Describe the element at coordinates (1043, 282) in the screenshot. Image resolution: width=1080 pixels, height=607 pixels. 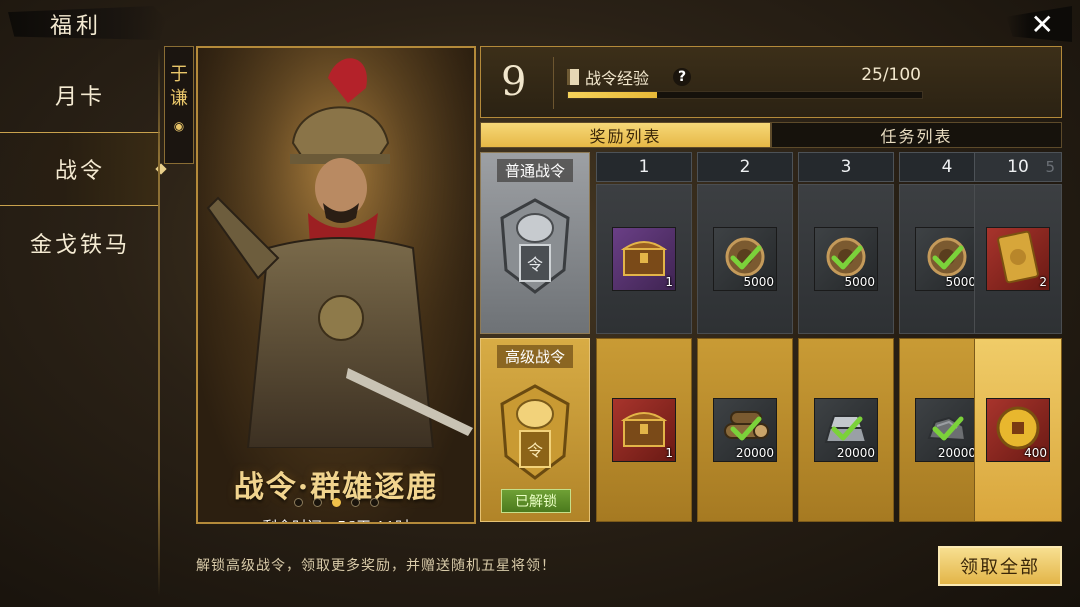
I see `reward-count: 2` at that location.